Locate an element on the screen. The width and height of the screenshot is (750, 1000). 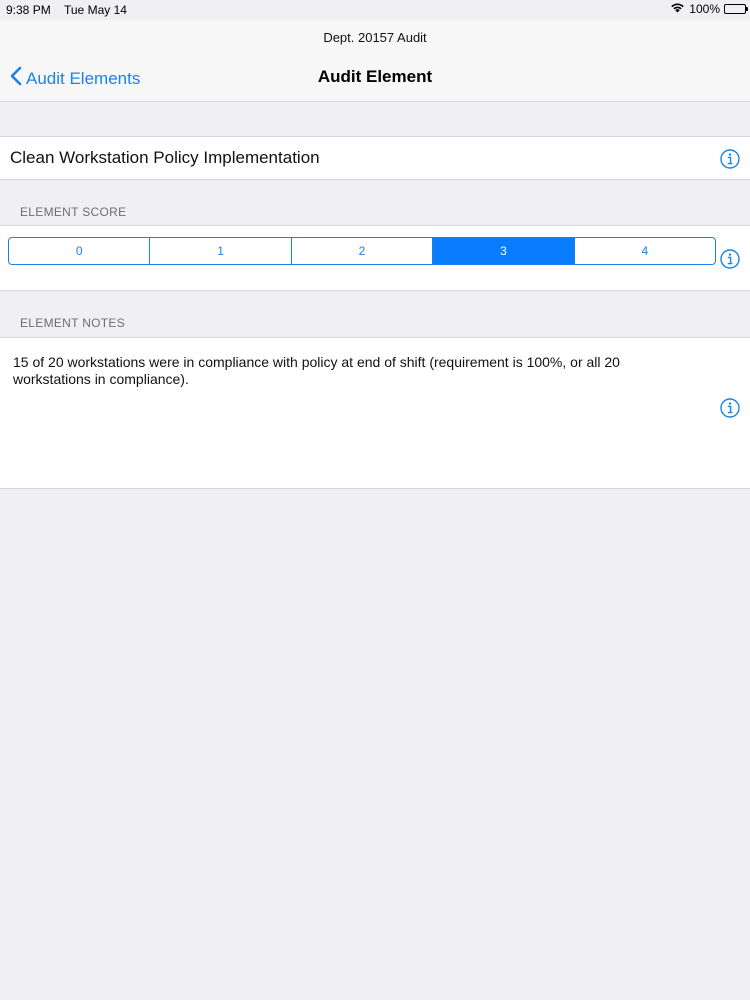
status-bar: 9:38 PM Tue May 14 100% is located at coordinates (375, 10).